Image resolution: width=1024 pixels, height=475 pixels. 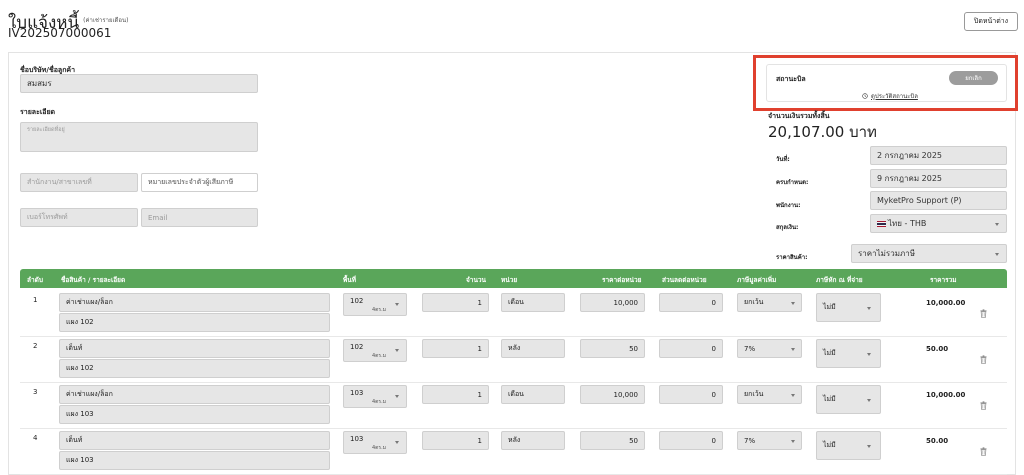 What do you see at coordinates (684, 280) in the screenshot?
I see `col-discount: ส่วนลดต่อหน่วย` at bounding box center [684, 280].